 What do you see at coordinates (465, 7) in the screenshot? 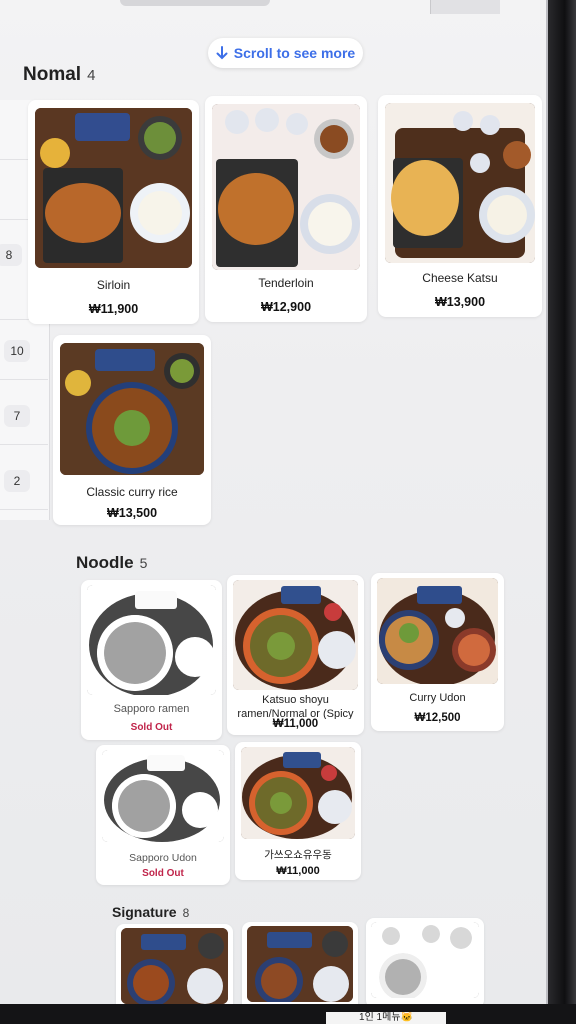
I see `top-bar-tab-edge` at bounding box center [465, 7].